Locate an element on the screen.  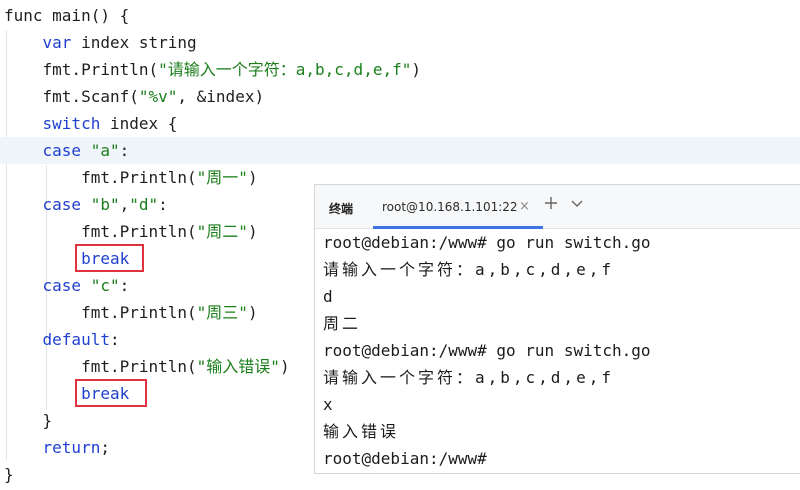
string-token: "d" is located at coordinates (144, 204).